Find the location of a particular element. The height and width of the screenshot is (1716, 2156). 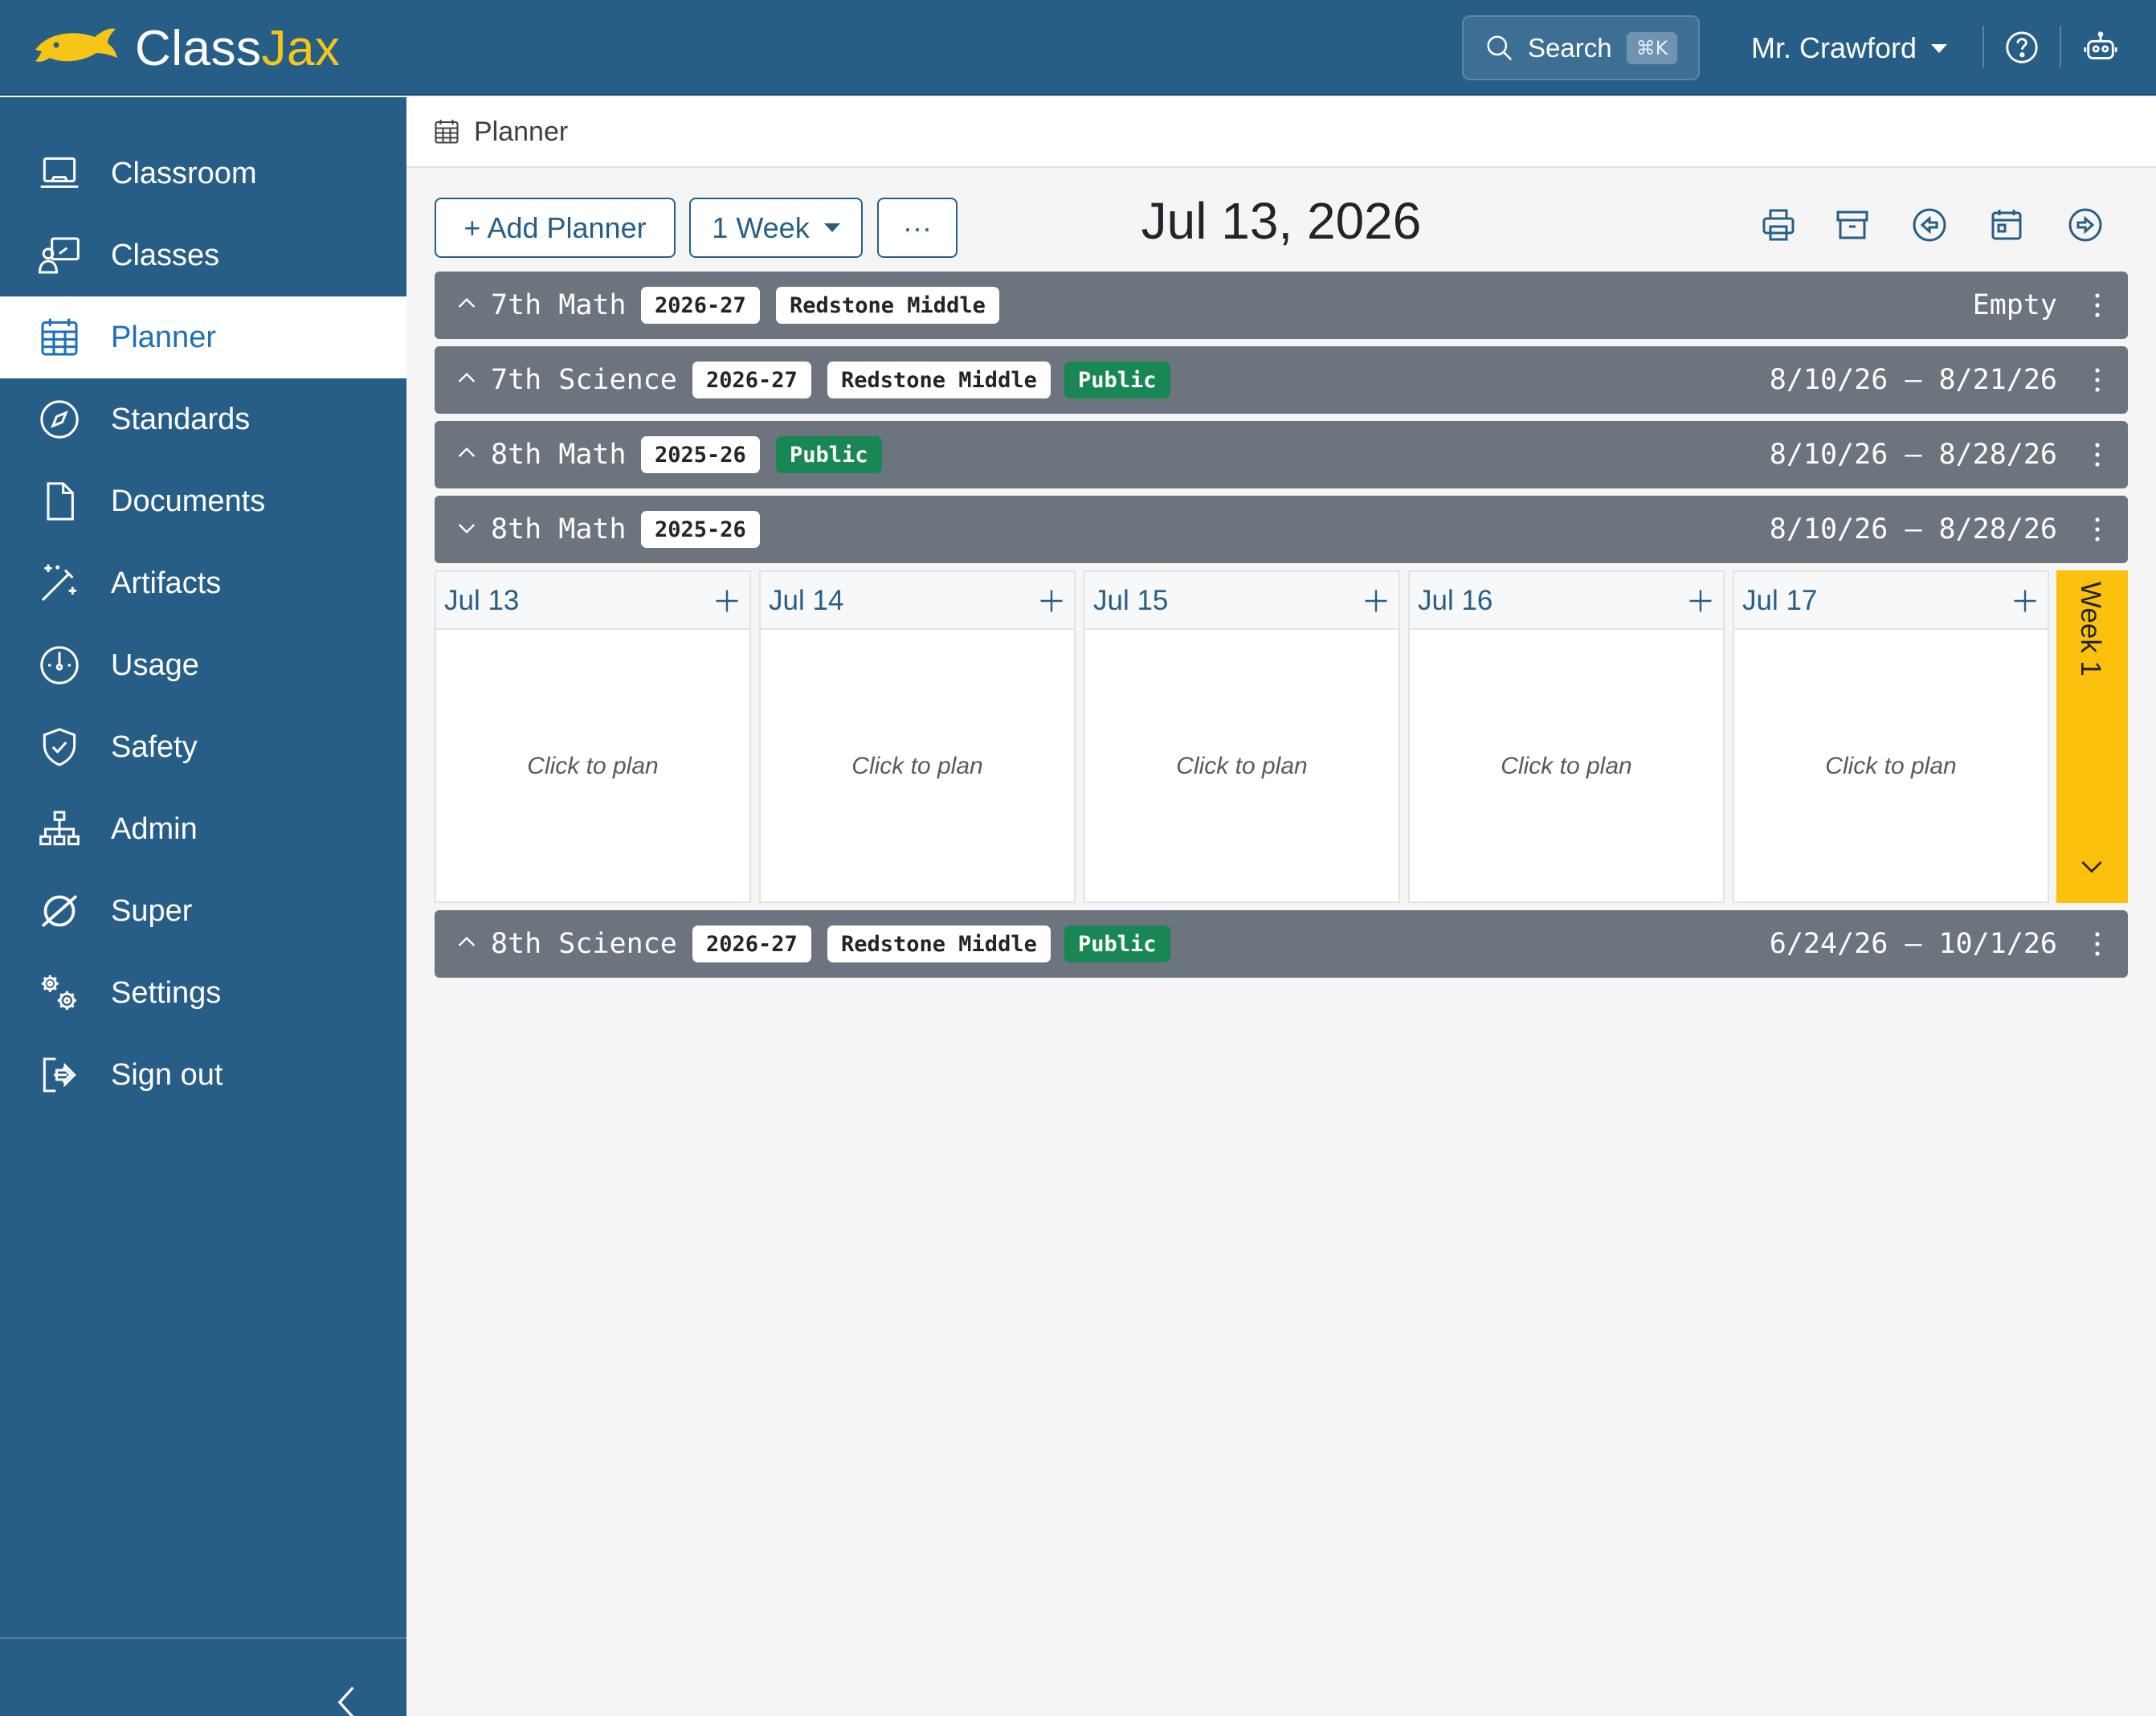

laptop-icon is located at coordinates (59, 172).